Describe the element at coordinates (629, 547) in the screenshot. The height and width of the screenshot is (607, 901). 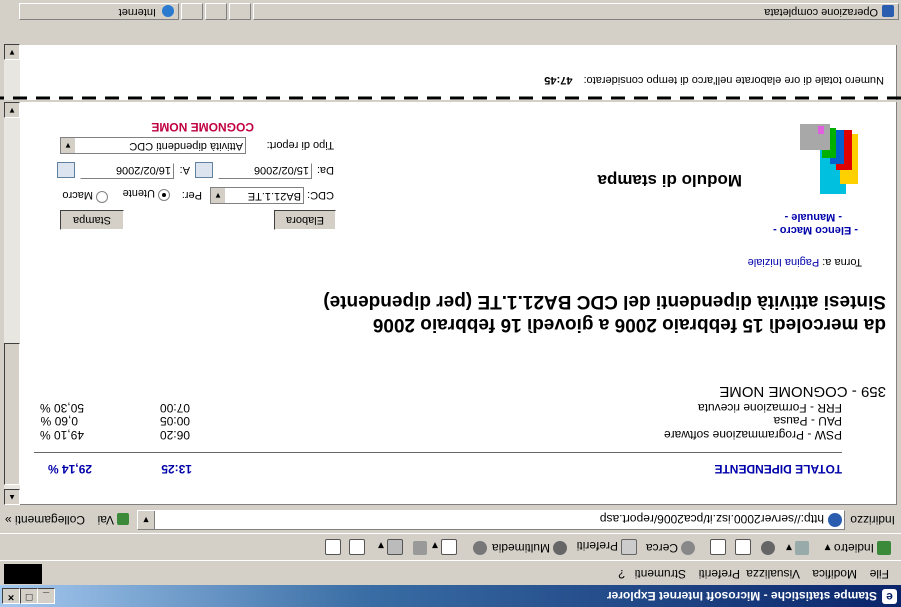
I see `favorites-icon` at that location.